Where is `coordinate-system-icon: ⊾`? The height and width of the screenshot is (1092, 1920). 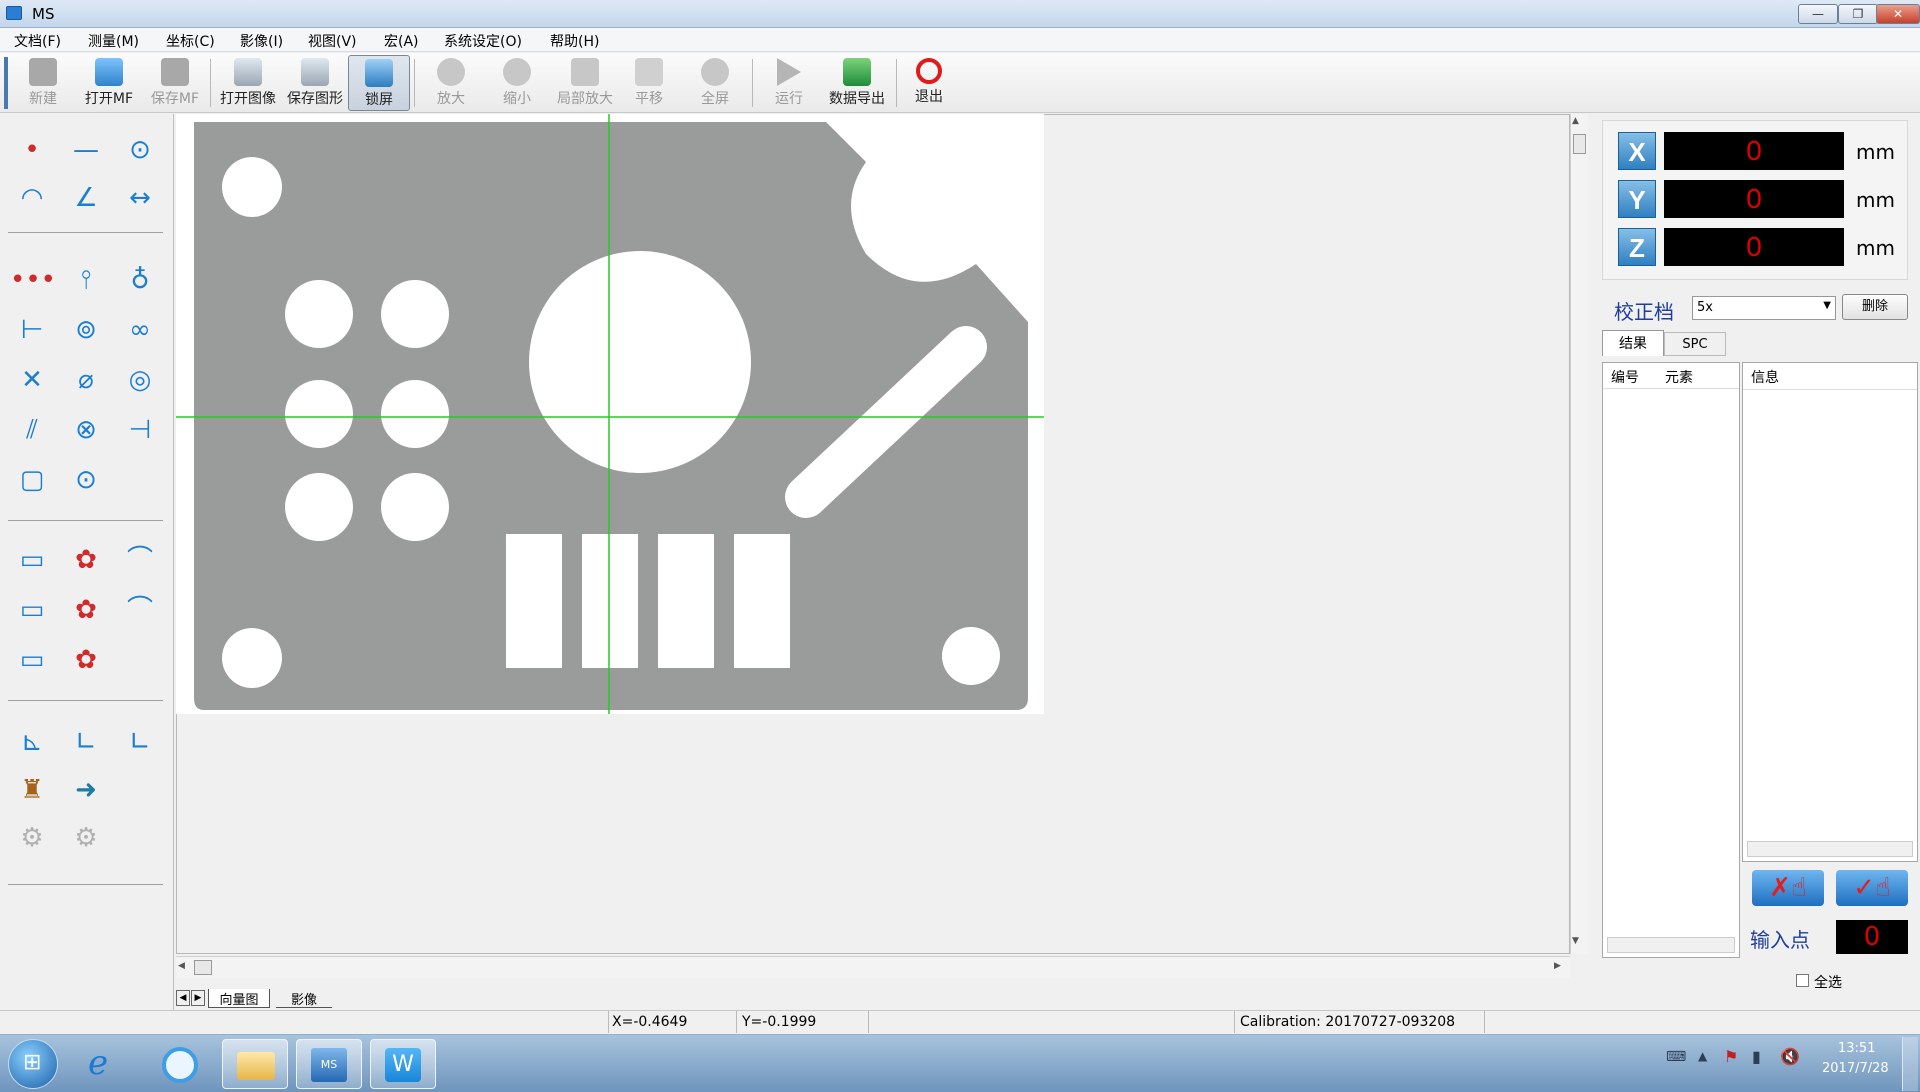
coordinate-system-icon: ⊾ is located at coordinates (32, 742).